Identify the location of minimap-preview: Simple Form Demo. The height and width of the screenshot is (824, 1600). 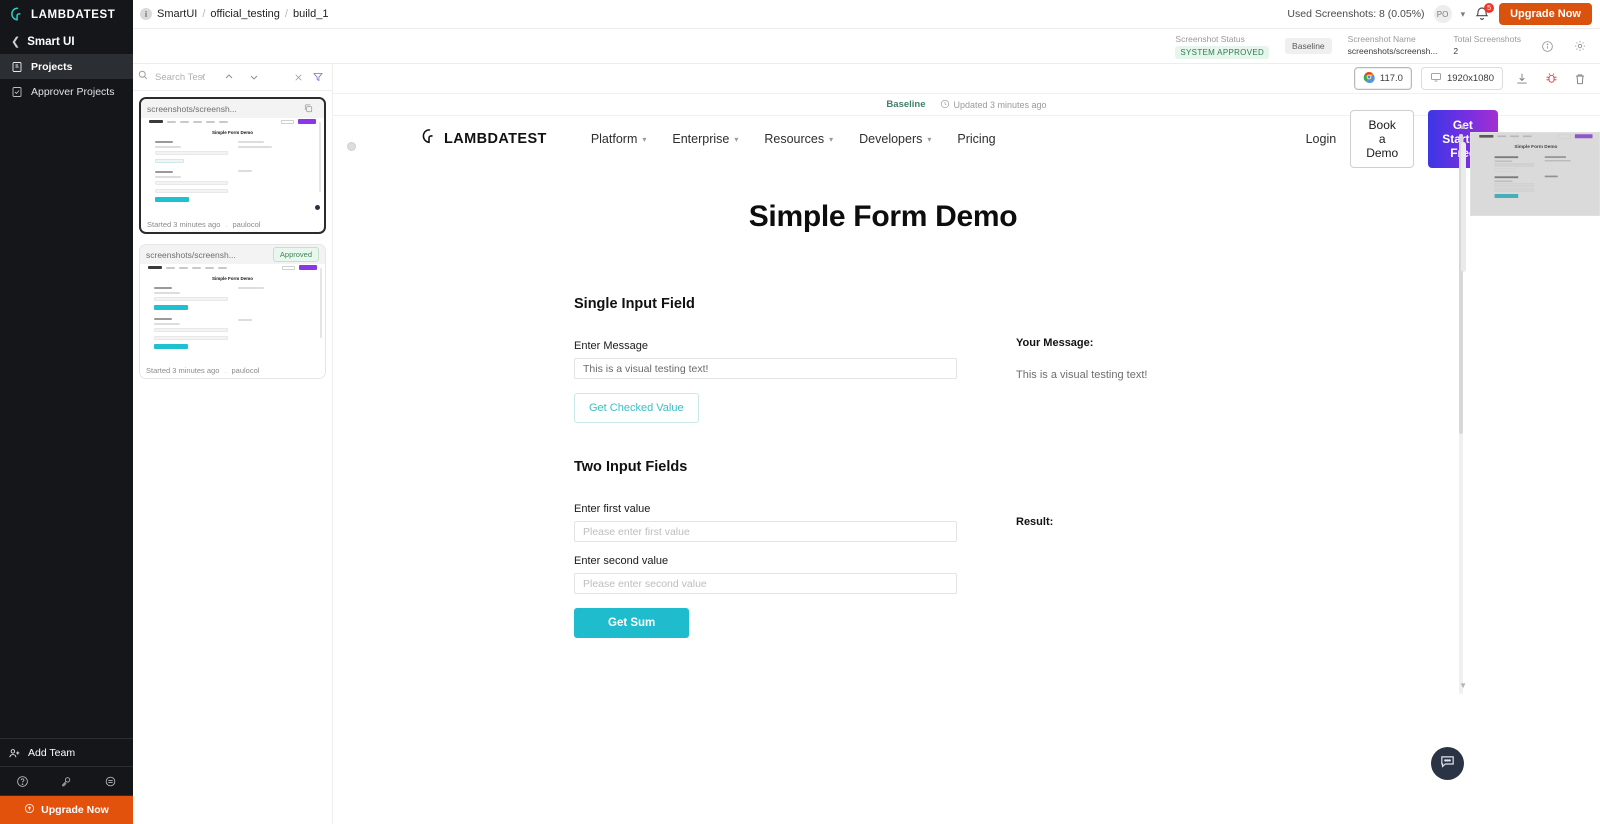
(1535, 174).